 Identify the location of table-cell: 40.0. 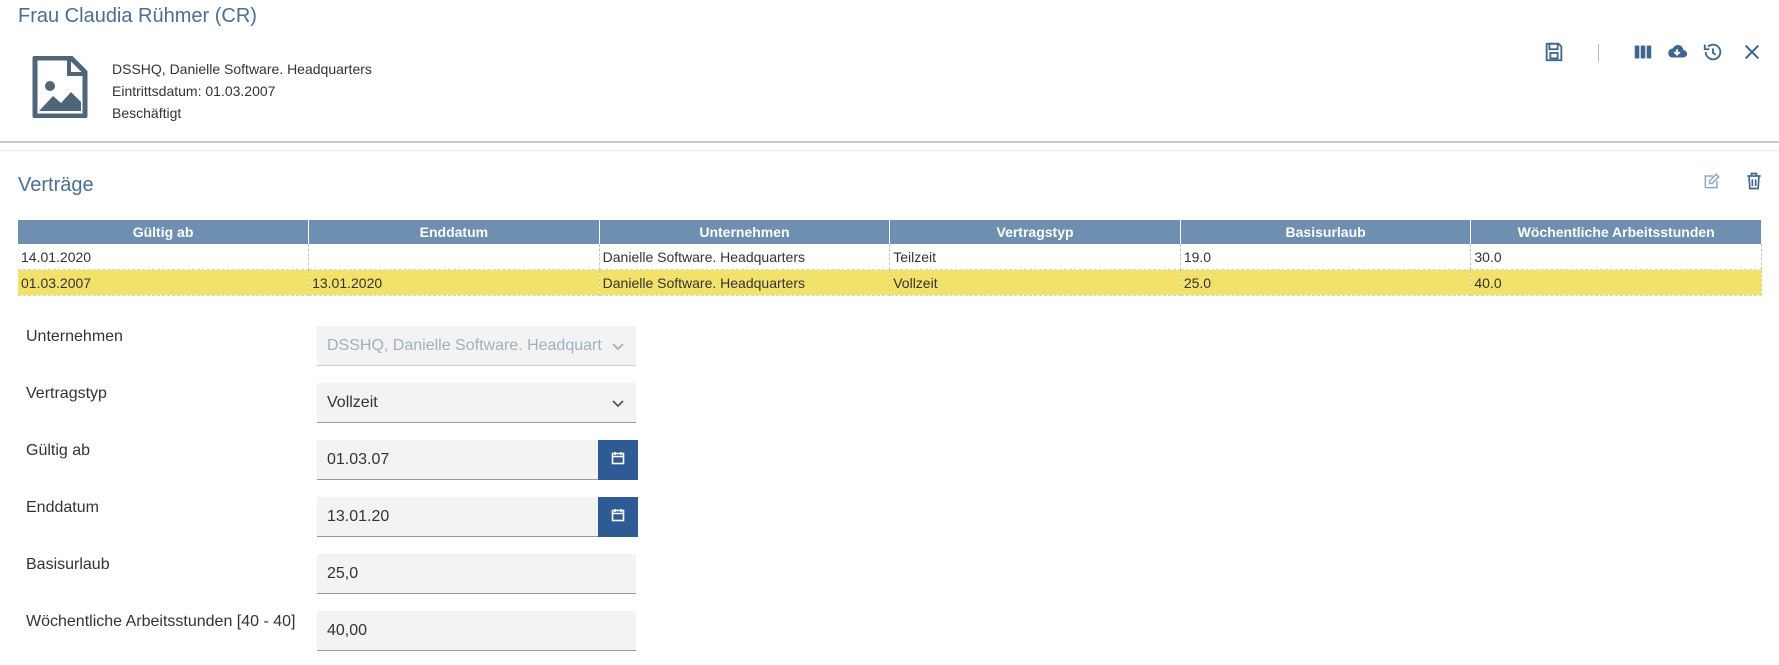
(1616, 282).